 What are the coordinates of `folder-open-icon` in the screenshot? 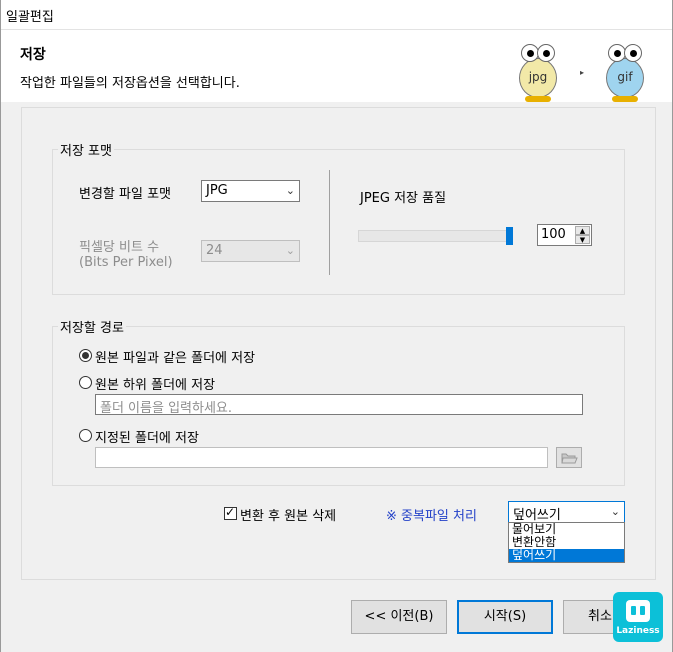 It's located at (569, 458).